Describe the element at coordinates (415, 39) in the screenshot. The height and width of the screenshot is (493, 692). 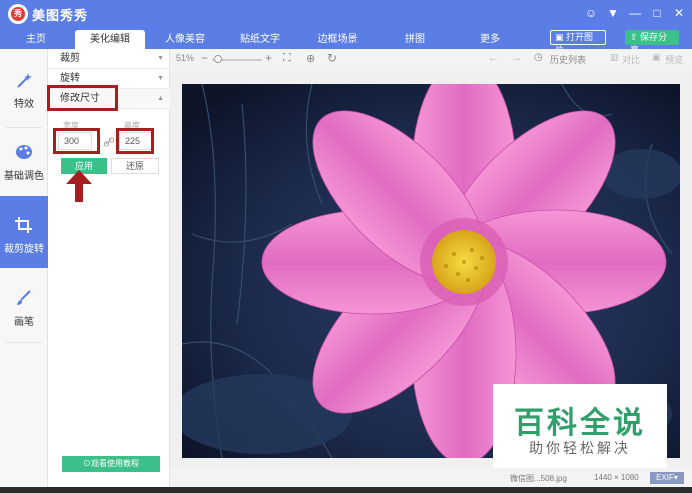
I see `tab-collage: 拼图` at that location.